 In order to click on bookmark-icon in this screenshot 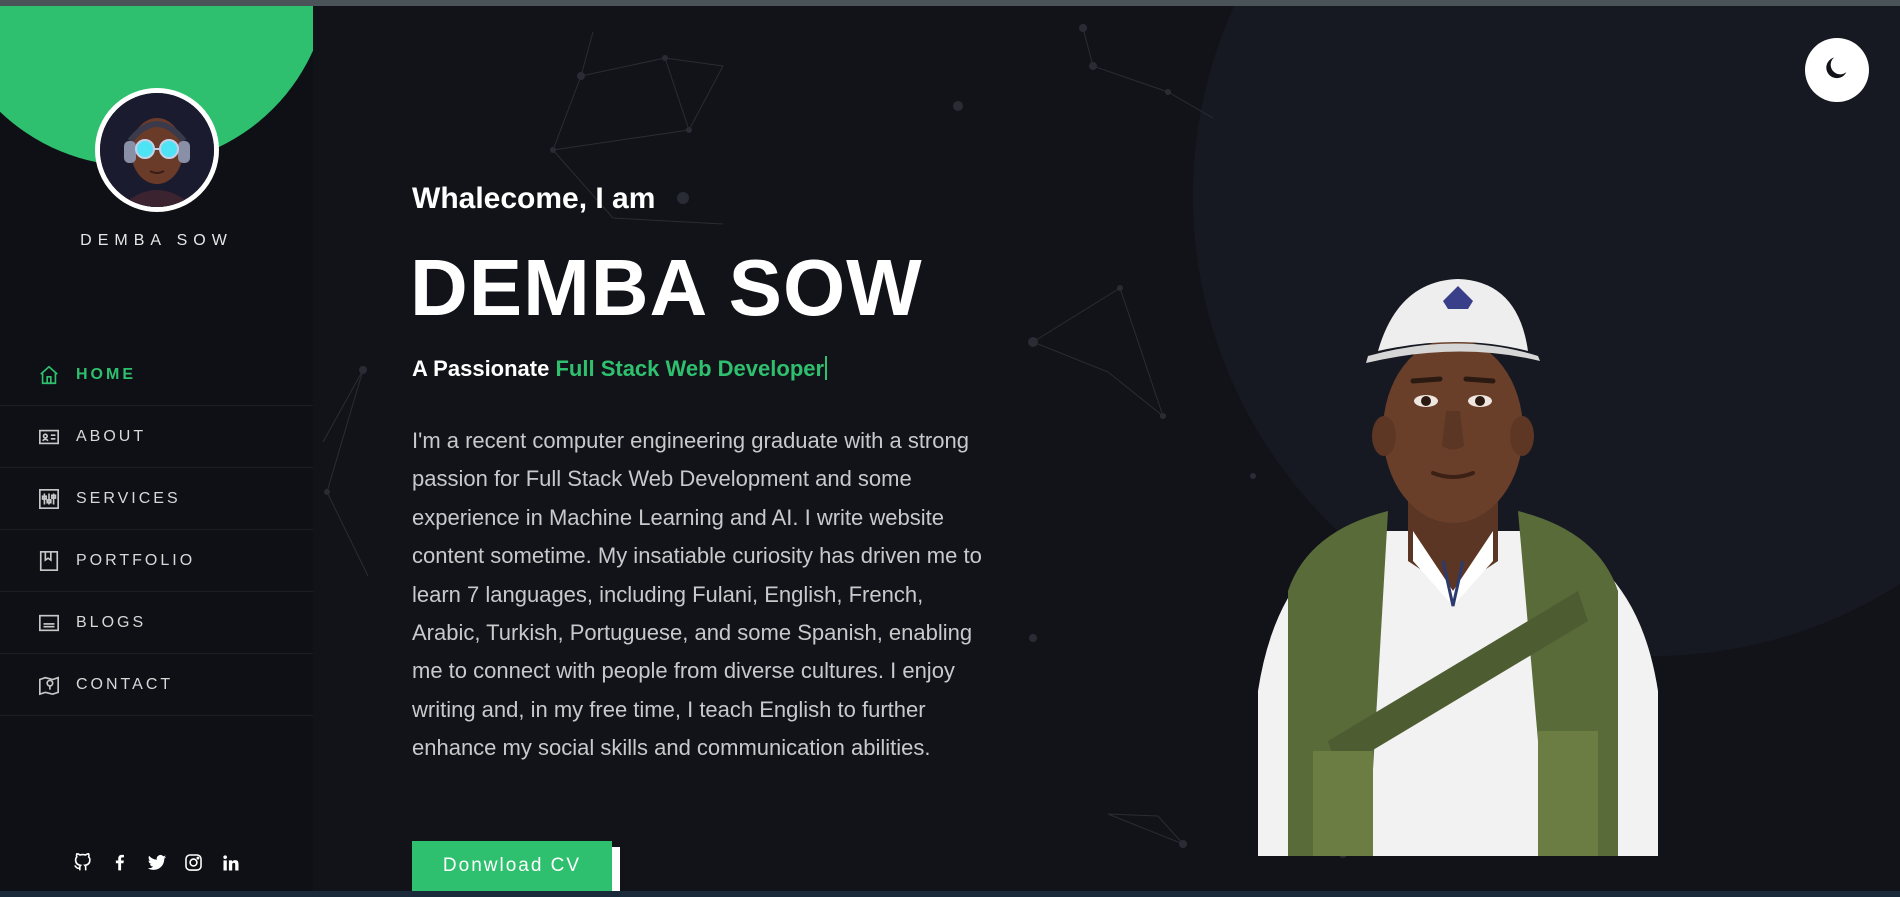, I will do `click(48, 560)`.